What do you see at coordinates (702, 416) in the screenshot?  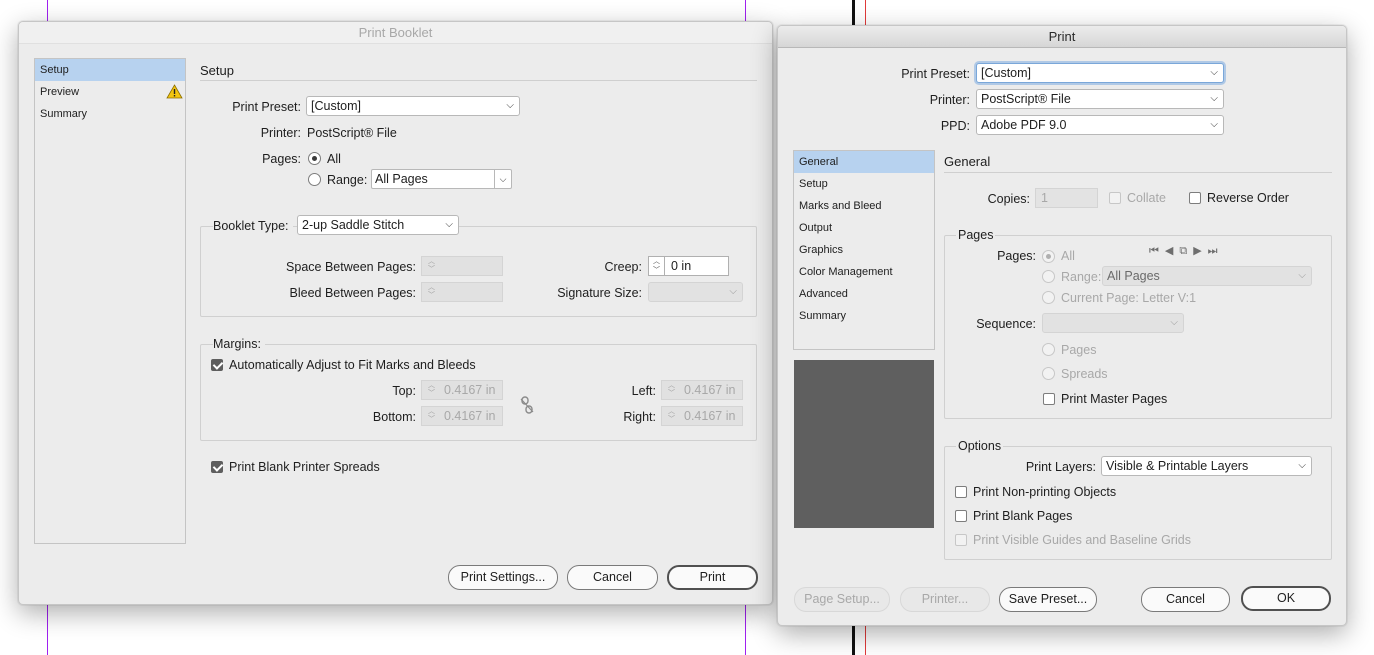 I see `margin-right-stepper: ︿ ﹀ 0.4167 in` at bounding box center [702, 416].